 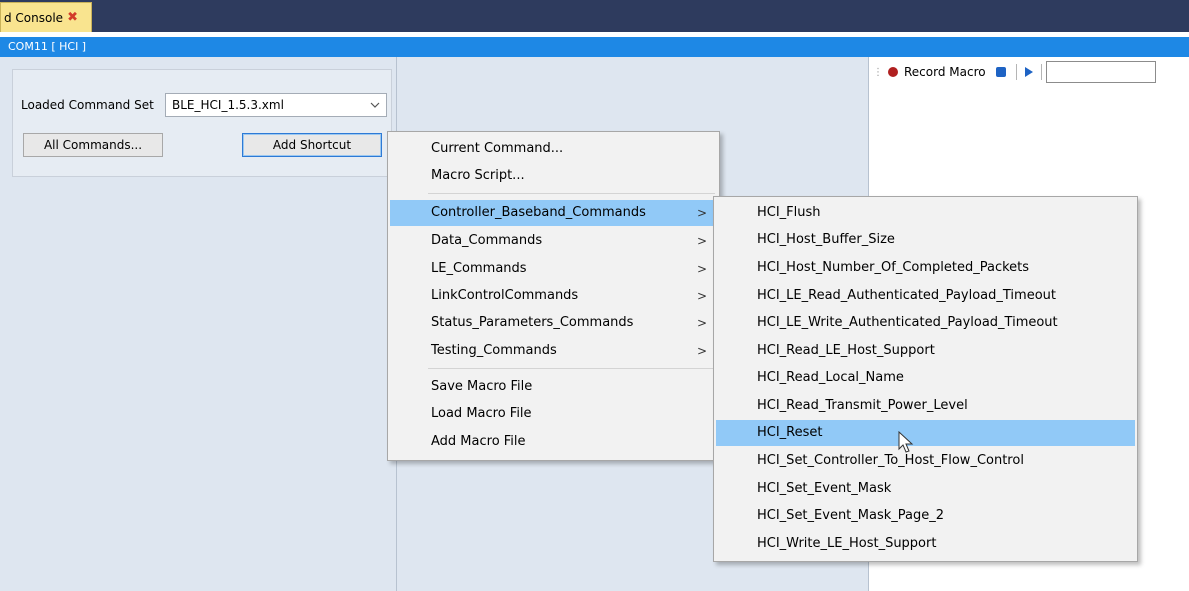 What do you see at coordinates (925, 213) in the screenshot?
I see `submenu-item-hci-flush: HCI_Flush` at bounding box center [925, 213].